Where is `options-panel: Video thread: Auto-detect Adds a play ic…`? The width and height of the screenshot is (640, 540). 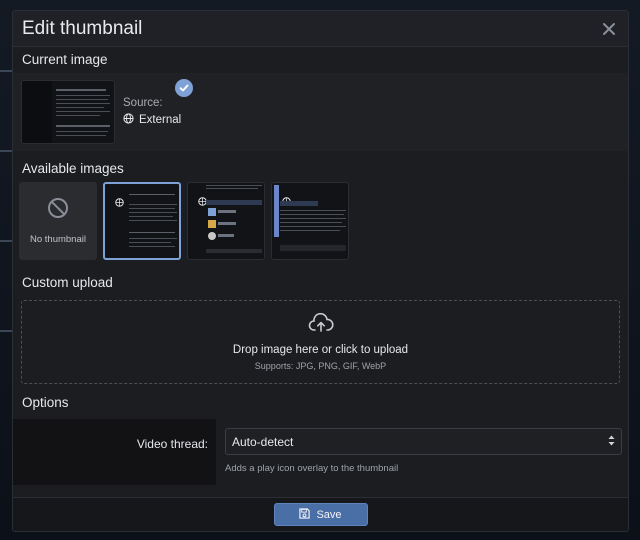 options-panel: Video thread: Auto-detect Adds a play ic… is located at coordinates (320, 452).